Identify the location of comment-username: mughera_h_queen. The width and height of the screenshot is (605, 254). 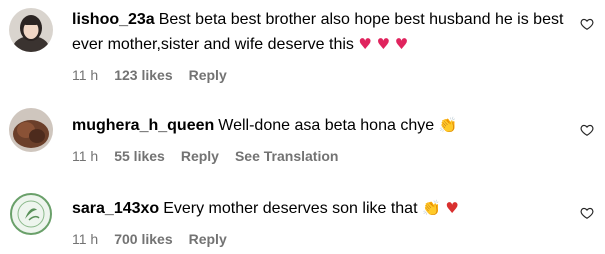
(143, 125).